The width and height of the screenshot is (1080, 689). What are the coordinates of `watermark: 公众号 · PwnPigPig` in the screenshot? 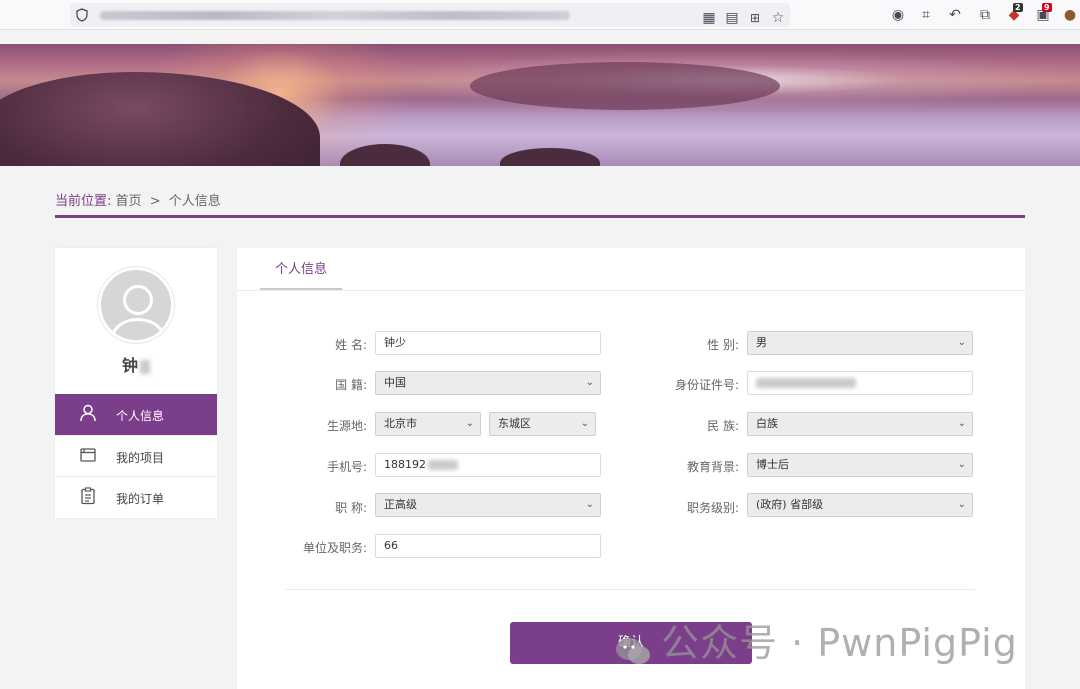 It's located at (816, 639).